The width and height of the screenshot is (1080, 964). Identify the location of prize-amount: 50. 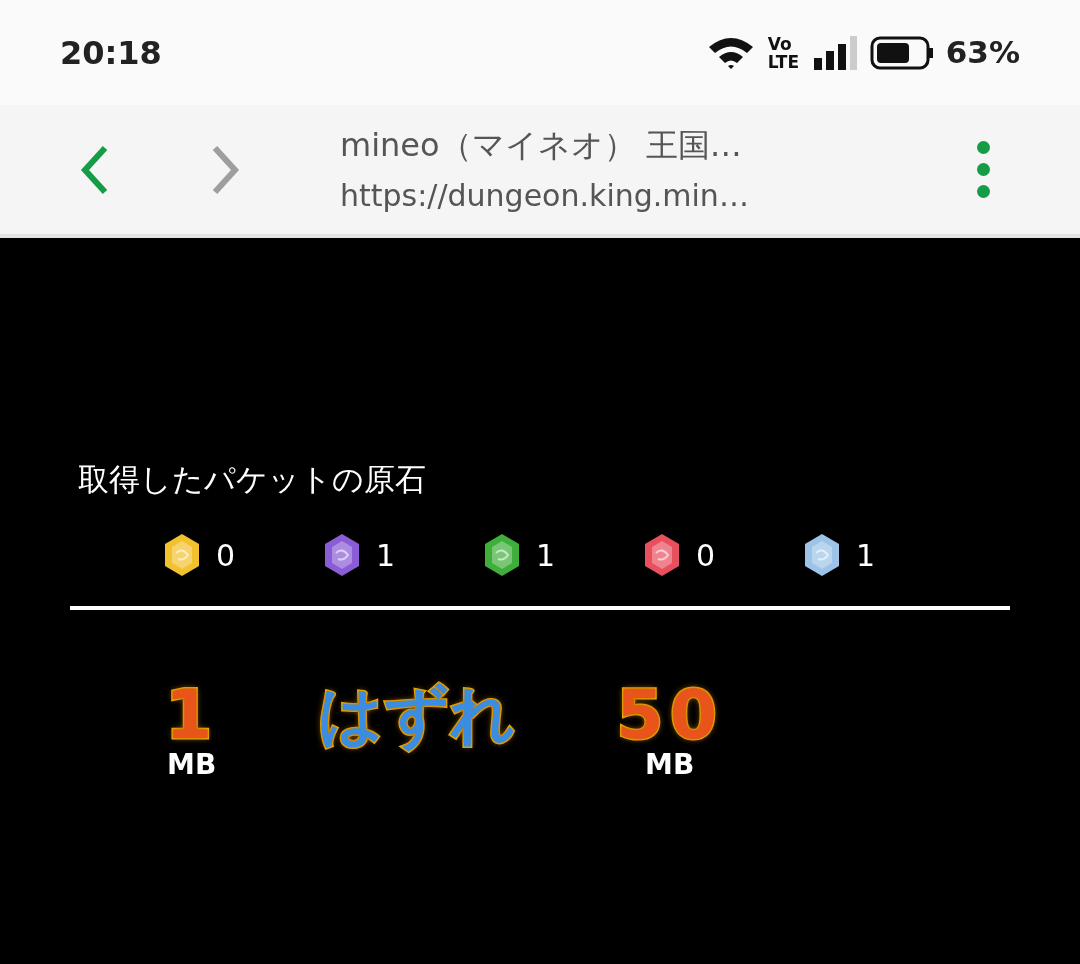
(669, 714).